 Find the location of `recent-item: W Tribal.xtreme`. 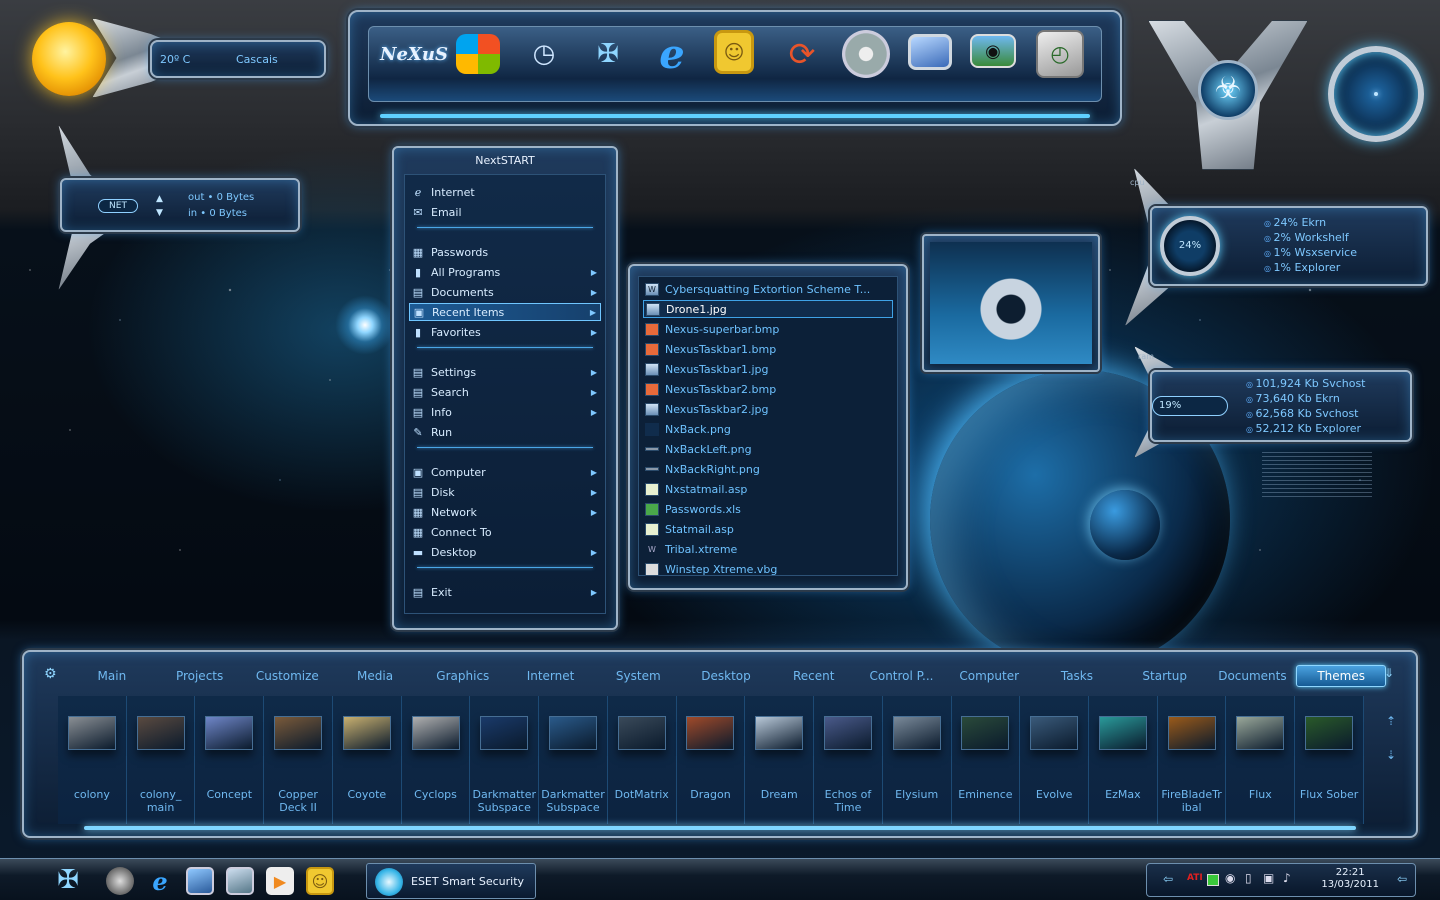

recent-item: W Tribal.xtreme is located at coordinates (768, 549).